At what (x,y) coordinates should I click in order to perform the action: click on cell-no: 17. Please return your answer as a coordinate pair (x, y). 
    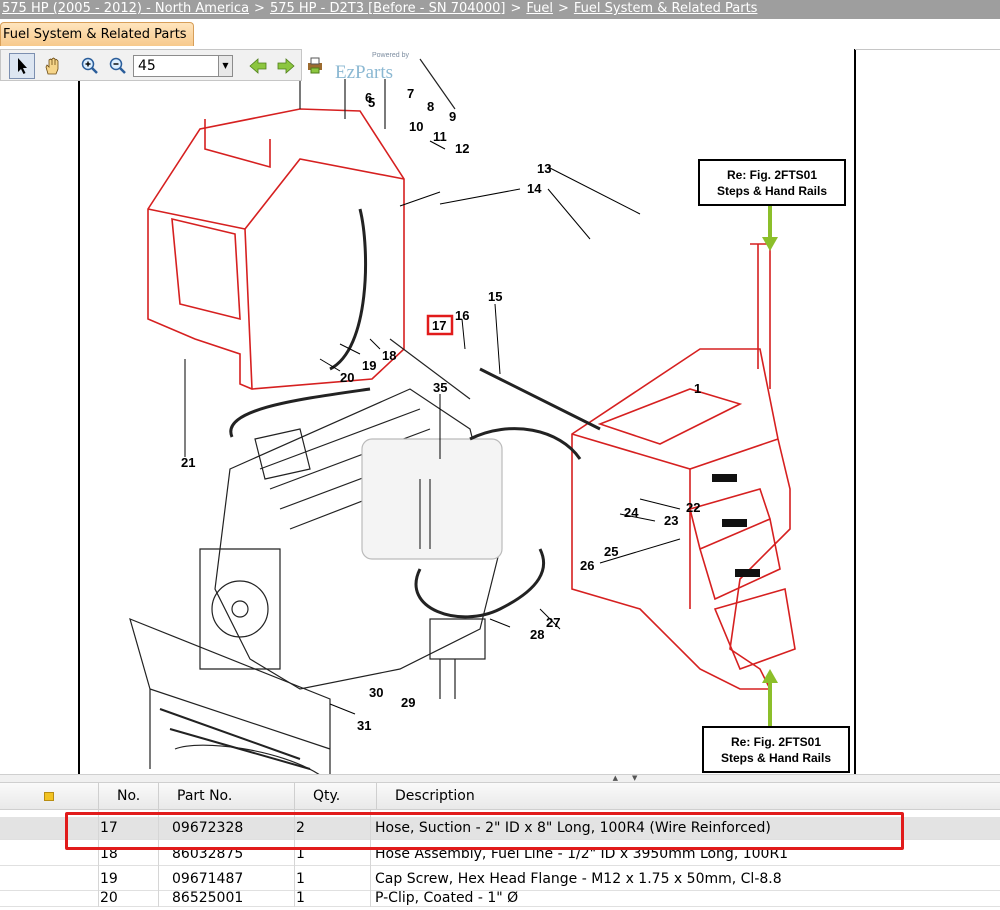
    Looking at the image, I should click on (109, 828).